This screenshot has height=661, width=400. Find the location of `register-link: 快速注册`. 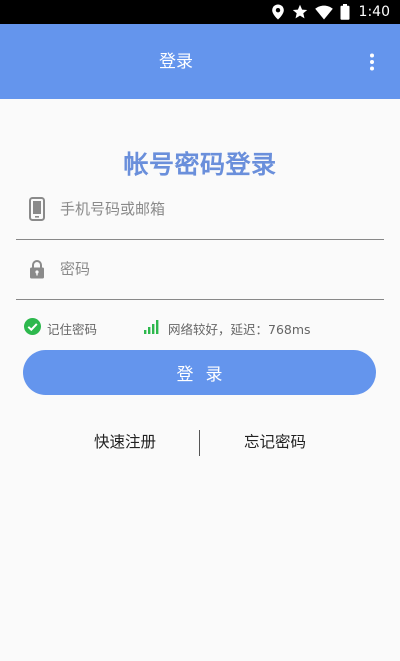

register-link: 快速注册 is located at coordinates (125, 442).